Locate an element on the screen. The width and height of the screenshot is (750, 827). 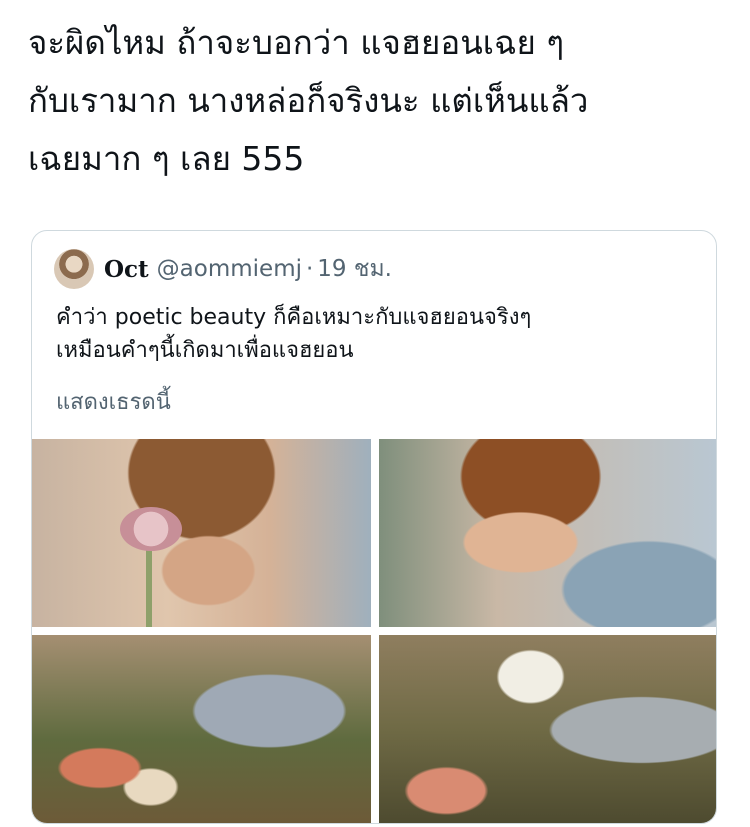
author-handle: @aommiemj is located at coordinates (229, 269).